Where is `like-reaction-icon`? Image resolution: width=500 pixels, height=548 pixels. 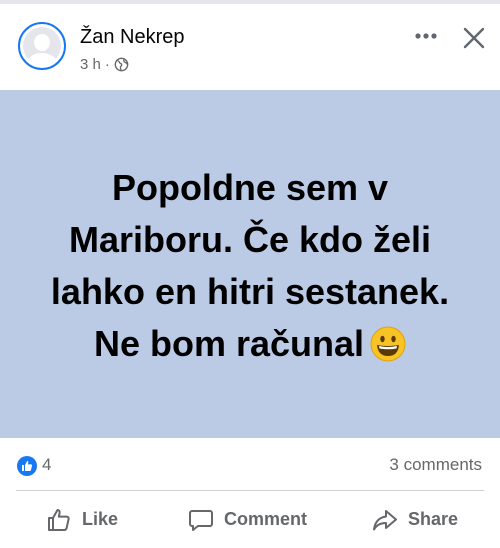 like-reaction-icon is located at coordinates (27, 466).